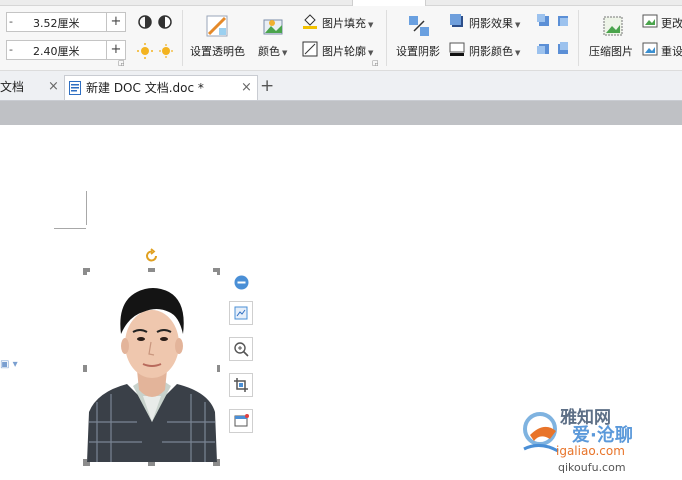  I want to click on compress-picture-icon, so click(613, 26).